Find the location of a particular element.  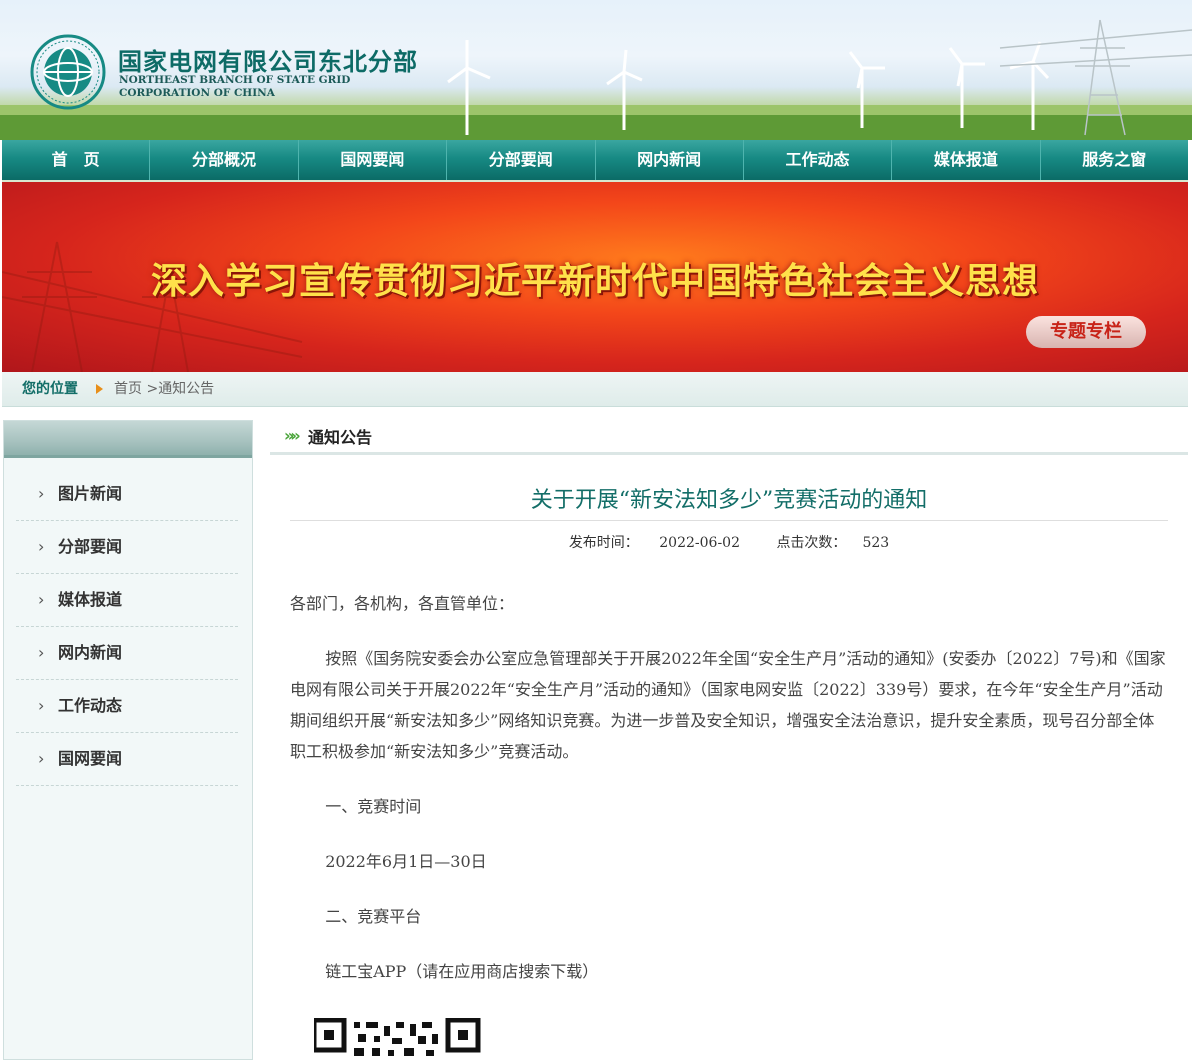

triangle-right-icon is located at coordinates (99, 389).